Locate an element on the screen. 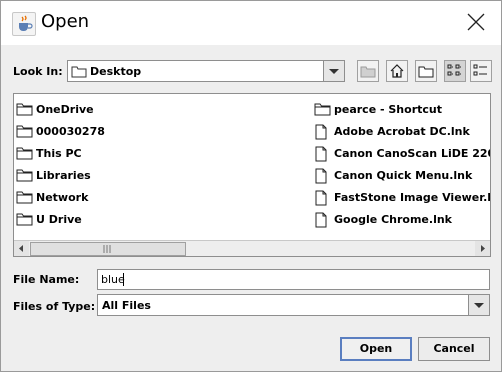  up-one-level-icon is located at coordinates (368, 72).